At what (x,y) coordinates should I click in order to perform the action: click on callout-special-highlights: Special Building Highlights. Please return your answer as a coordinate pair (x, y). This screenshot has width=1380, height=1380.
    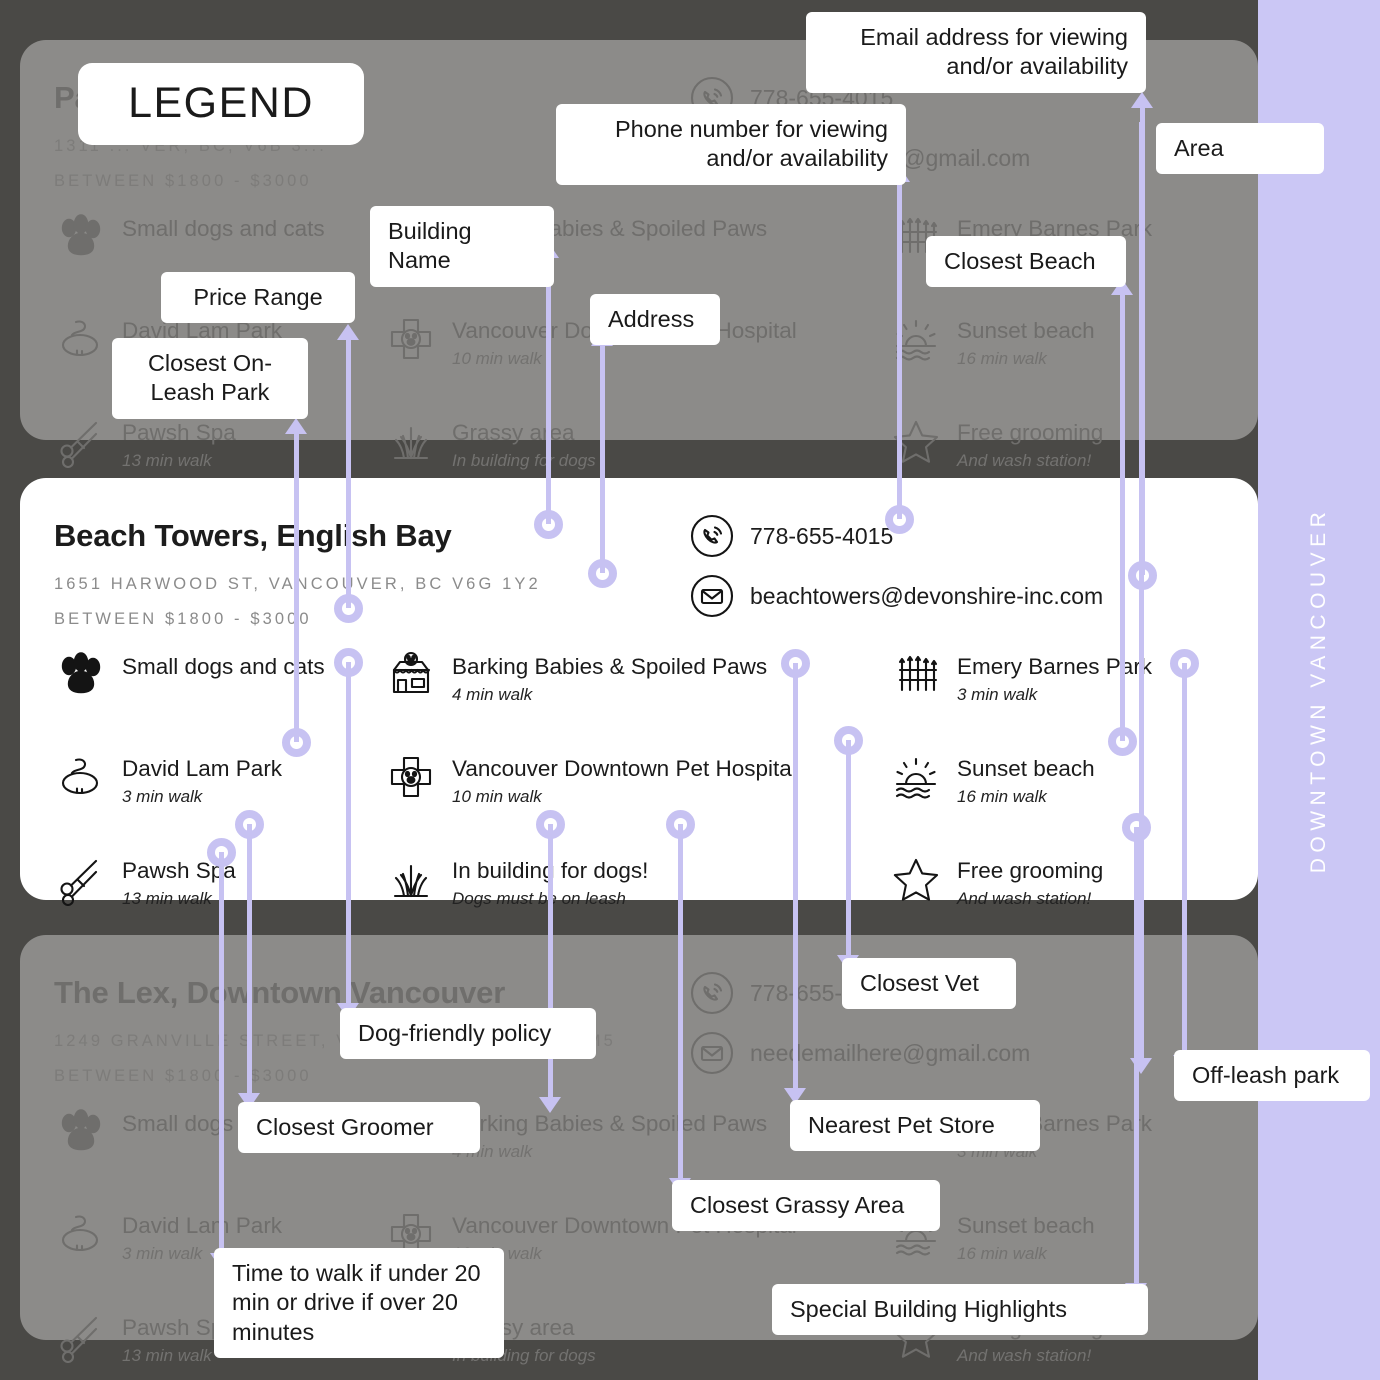
    Looking at the image, I should click on (960, 1310).